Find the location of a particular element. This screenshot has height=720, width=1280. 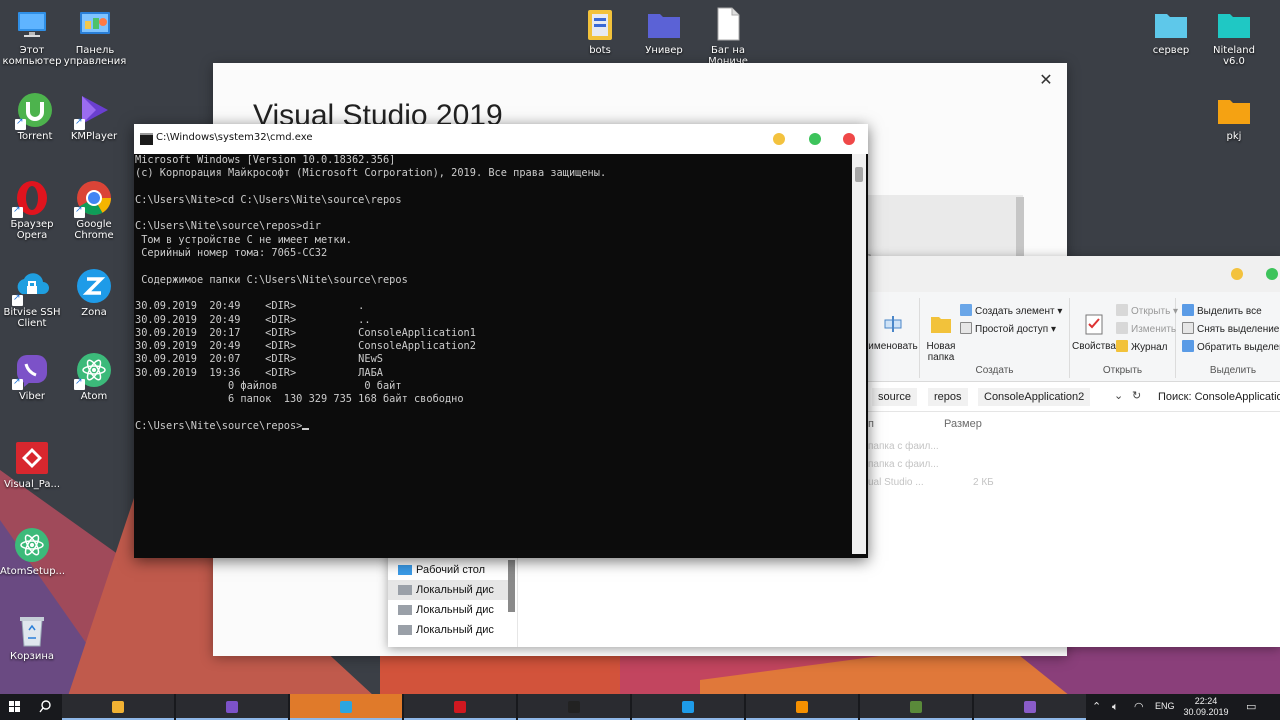

breadcrumb-item: repos is located at coordinates (948, 397).